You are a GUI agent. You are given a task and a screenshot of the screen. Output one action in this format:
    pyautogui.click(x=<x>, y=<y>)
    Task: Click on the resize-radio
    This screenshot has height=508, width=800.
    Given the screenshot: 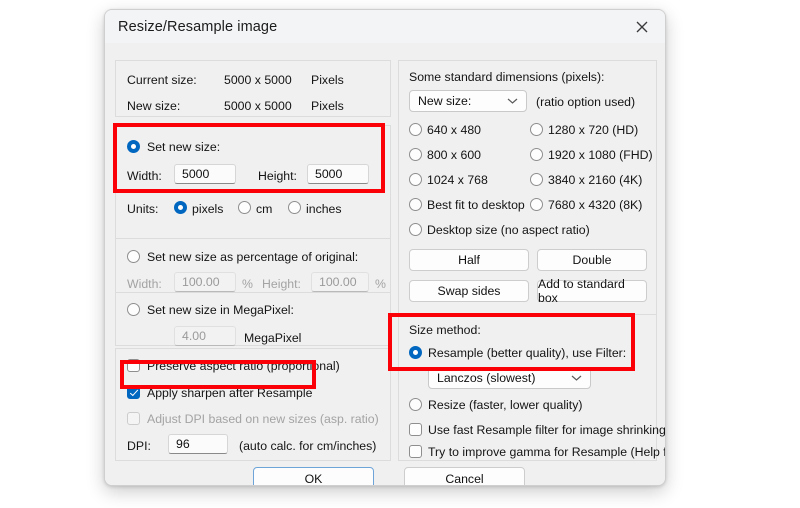 What is the action you would take?
    pyautogui.click(x=415, y=404)
    